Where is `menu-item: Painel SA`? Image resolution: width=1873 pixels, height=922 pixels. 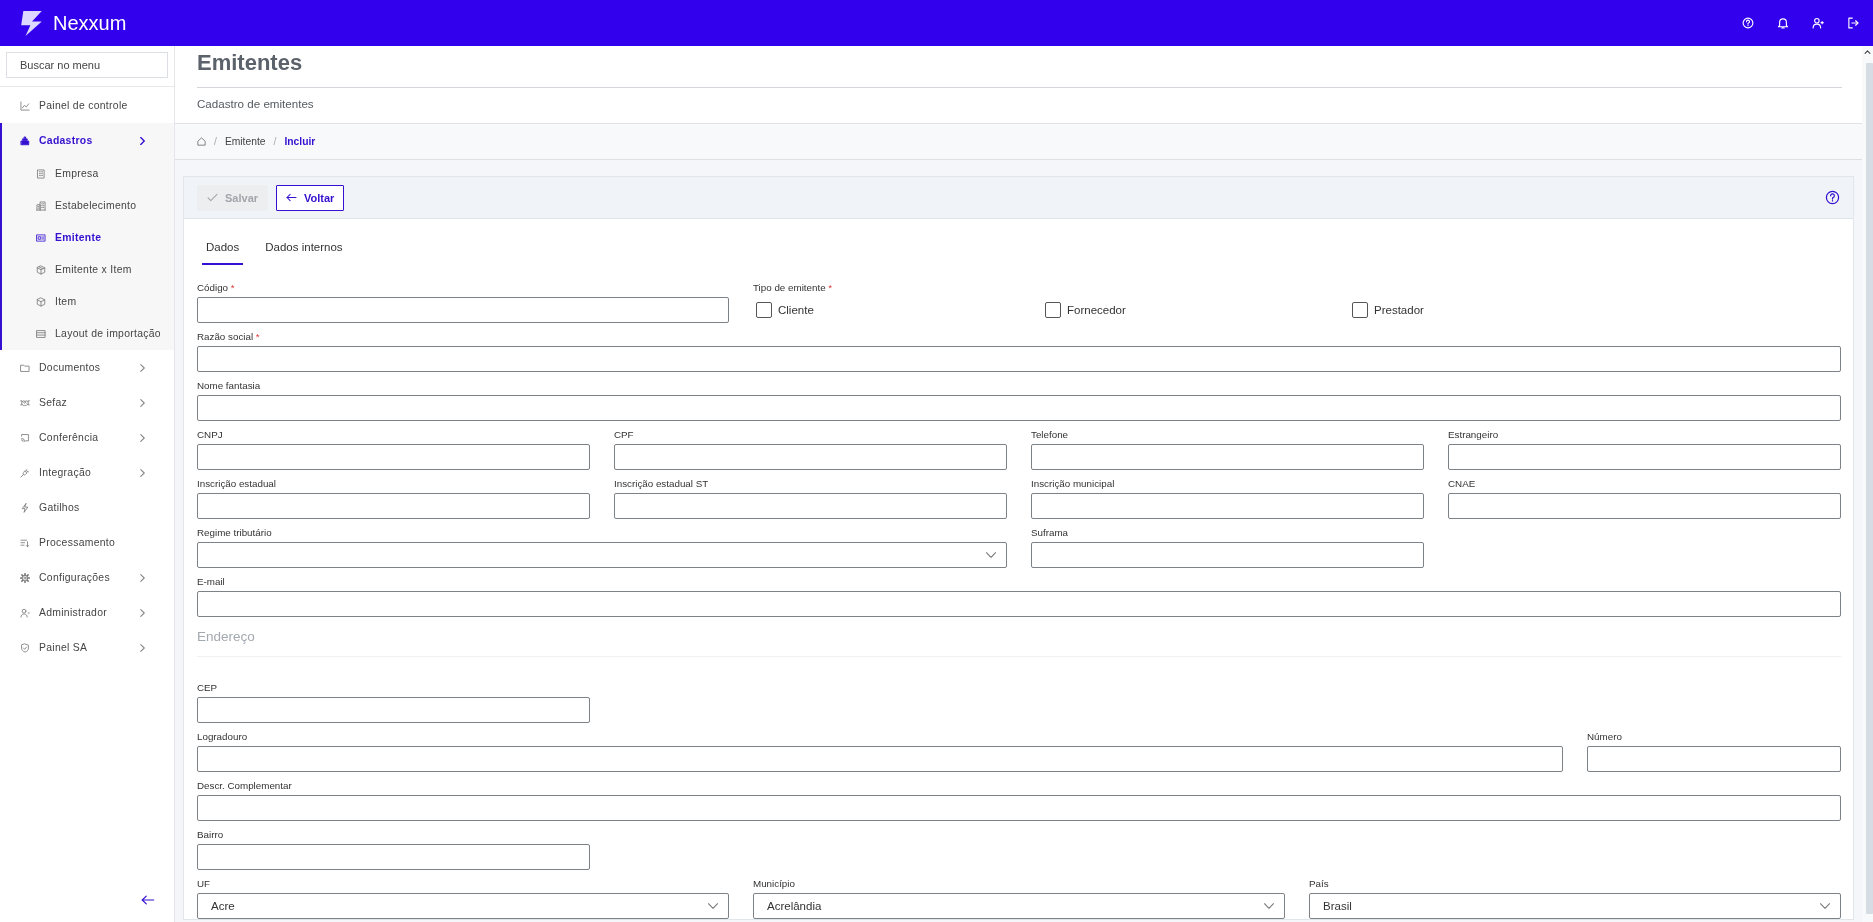
menu-item: Painel SA is located at coordinates (82, 647).